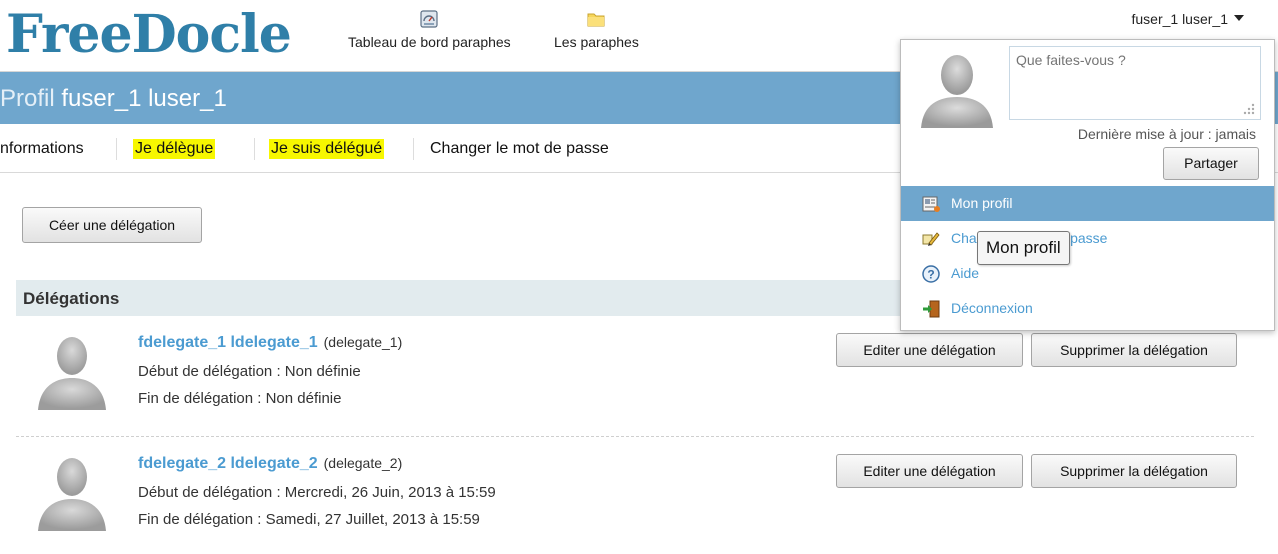 The width and height of the screenshot is (1278, 554). What do you see at coordinates (596, 30) in the screenshot?
I see `nav-les-paraphes: Les paraphes` at bounding box center [596, 30].